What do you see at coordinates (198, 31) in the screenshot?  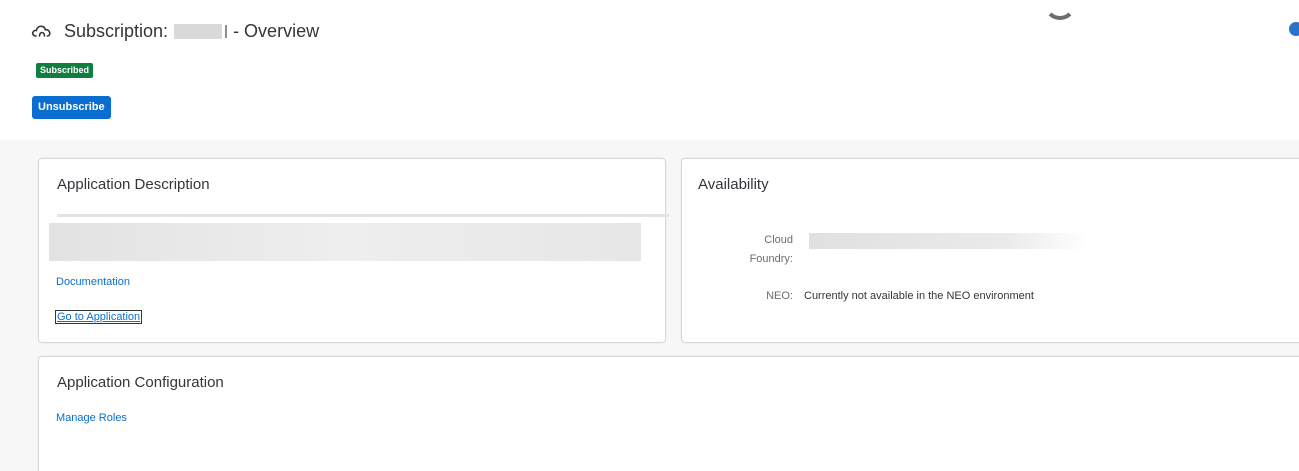 I see `redacted-subscription-name` at bounding box center [198, 31].